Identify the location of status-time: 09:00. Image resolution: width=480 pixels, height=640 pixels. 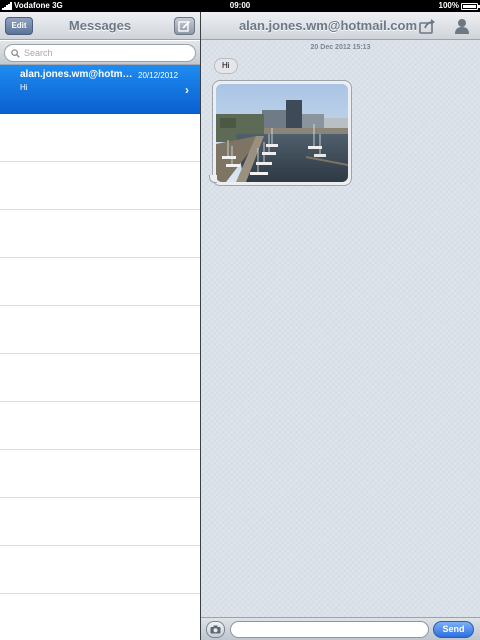
(240, 5).